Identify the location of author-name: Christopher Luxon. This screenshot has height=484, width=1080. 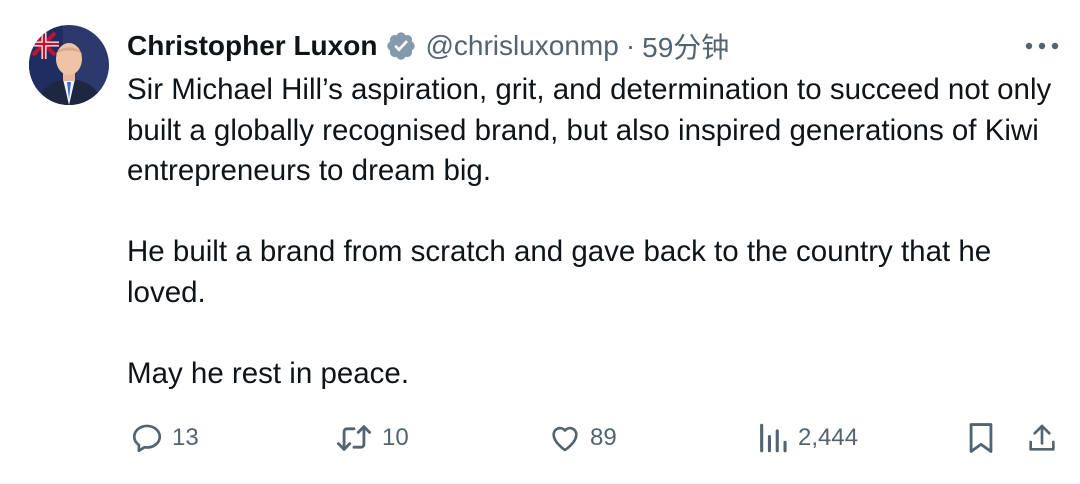
(252, 46).